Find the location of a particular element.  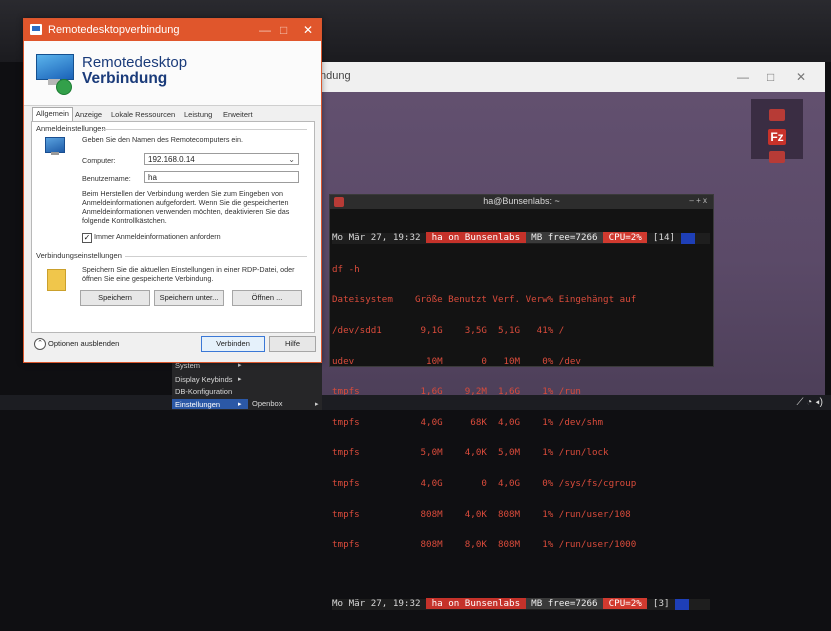

chevron-up-icon: ⌃ is located at coordinates (40, 344).